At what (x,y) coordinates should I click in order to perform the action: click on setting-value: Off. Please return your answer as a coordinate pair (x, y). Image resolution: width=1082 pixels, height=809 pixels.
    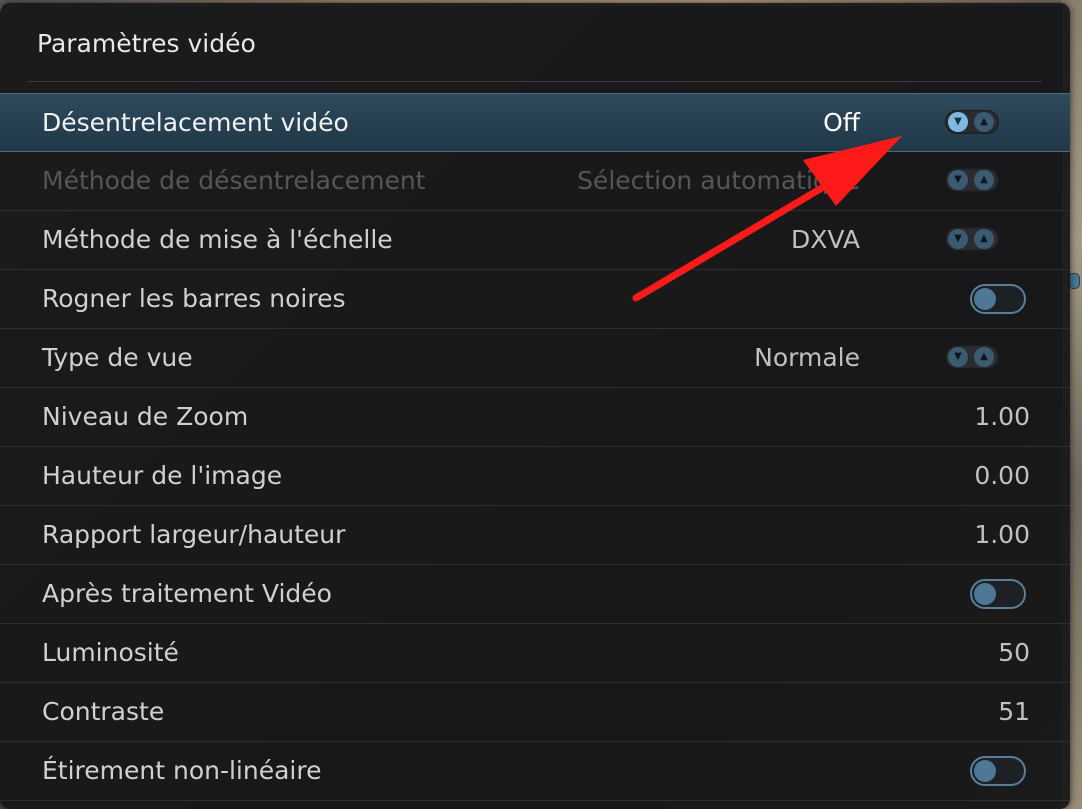
    Looking at the image, I should click on (841, 122).